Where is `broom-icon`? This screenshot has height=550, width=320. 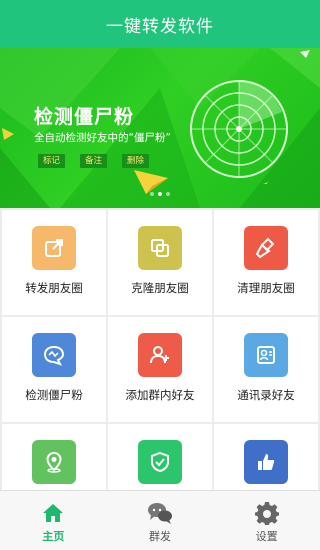 broom-icon is located at coordinates (266, 248).